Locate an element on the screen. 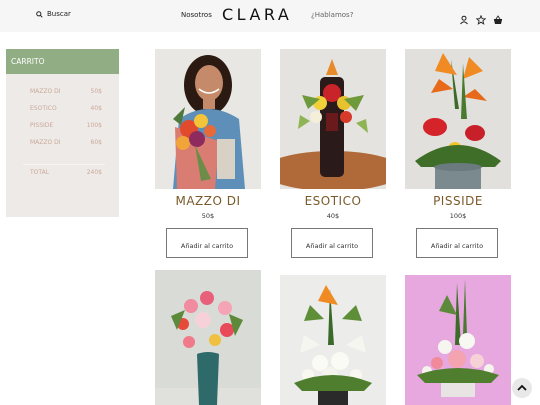  cart-item-name: PISSIDE is located at coordinates (42, 125).